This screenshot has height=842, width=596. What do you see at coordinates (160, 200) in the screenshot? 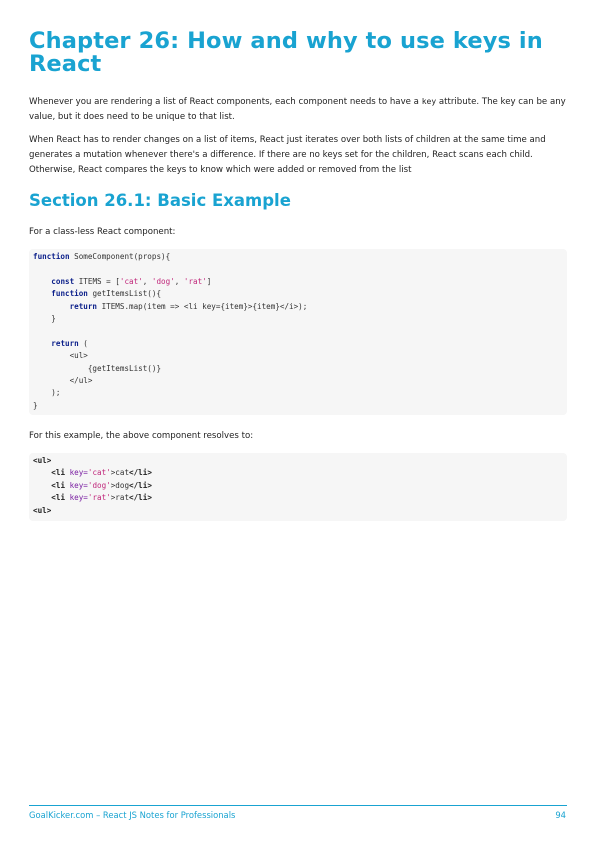
I see `section-title: Section 26.1: Basic Example` at bounding box center [160, 200].